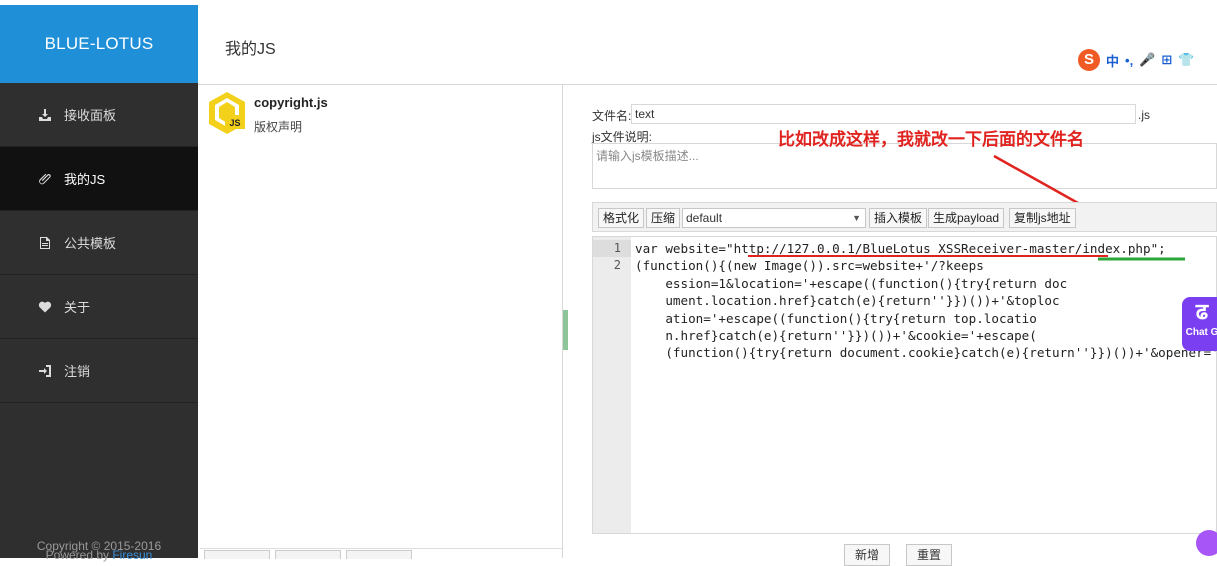 This screenshot has height=566, width=1217. I want to click on template-select: default ▼, so click(774, 218).